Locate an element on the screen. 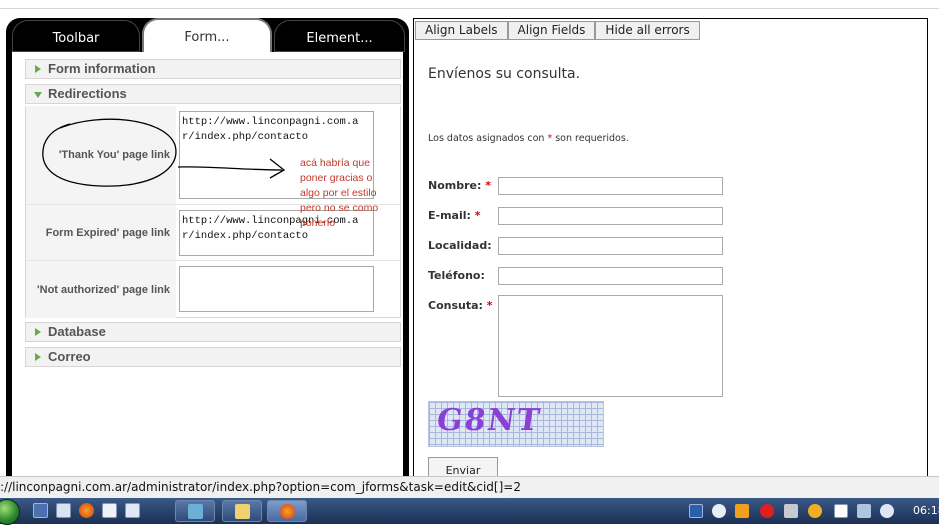 The width and height of the screenshot is (939, 525). hide-errors-button: Hide all errors is located at coordinates (647, 30).